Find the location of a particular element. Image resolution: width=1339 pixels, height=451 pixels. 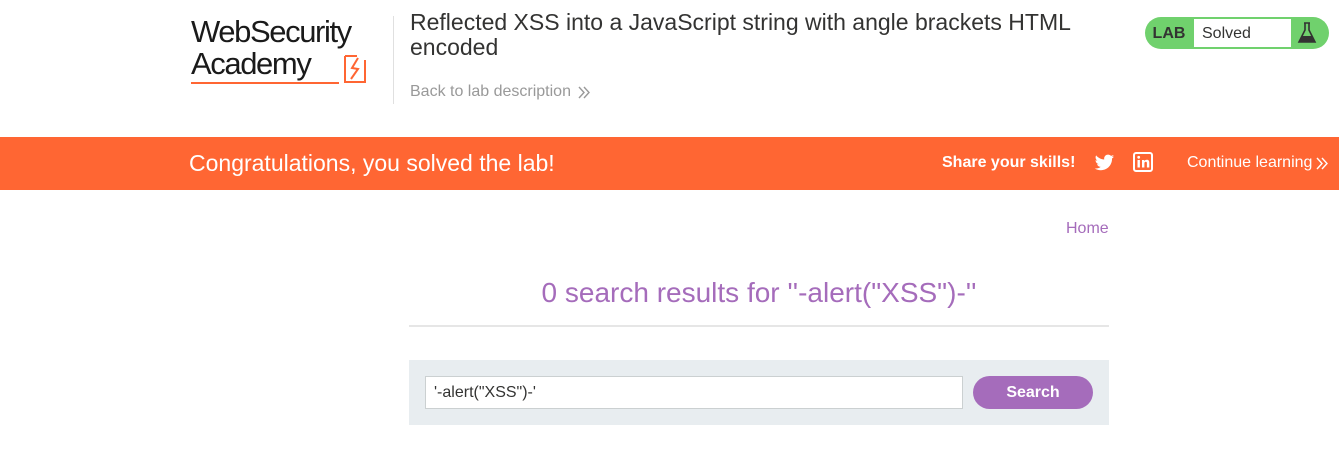

search-results-heading: 0 search results for ''-alert("XSS")-'' is located at coordinates (759, 292).